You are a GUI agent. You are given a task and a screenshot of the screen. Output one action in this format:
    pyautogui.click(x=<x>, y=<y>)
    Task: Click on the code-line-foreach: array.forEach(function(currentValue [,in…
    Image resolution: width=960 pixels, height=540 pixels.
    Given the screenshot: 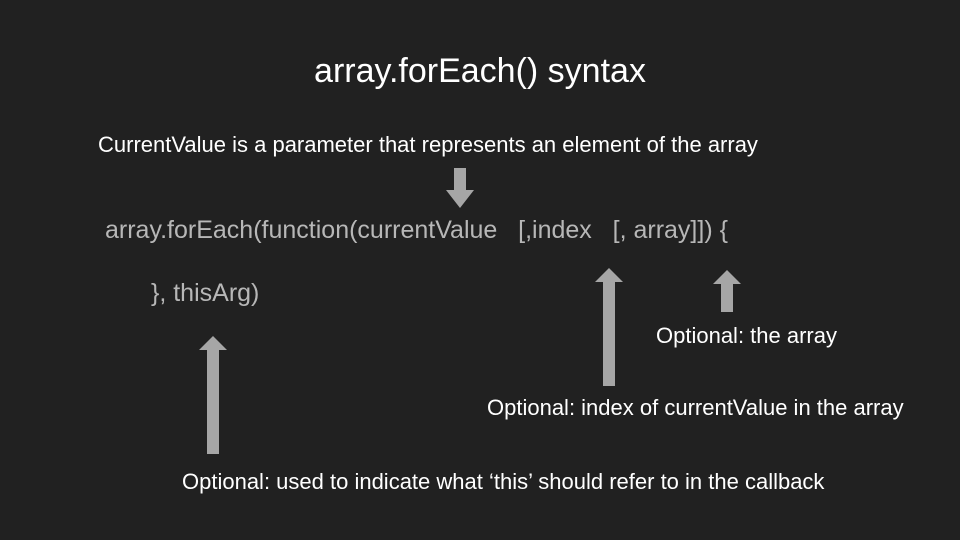 What is the action you would take?
    pyautogui.click(x=416, y=230)
    